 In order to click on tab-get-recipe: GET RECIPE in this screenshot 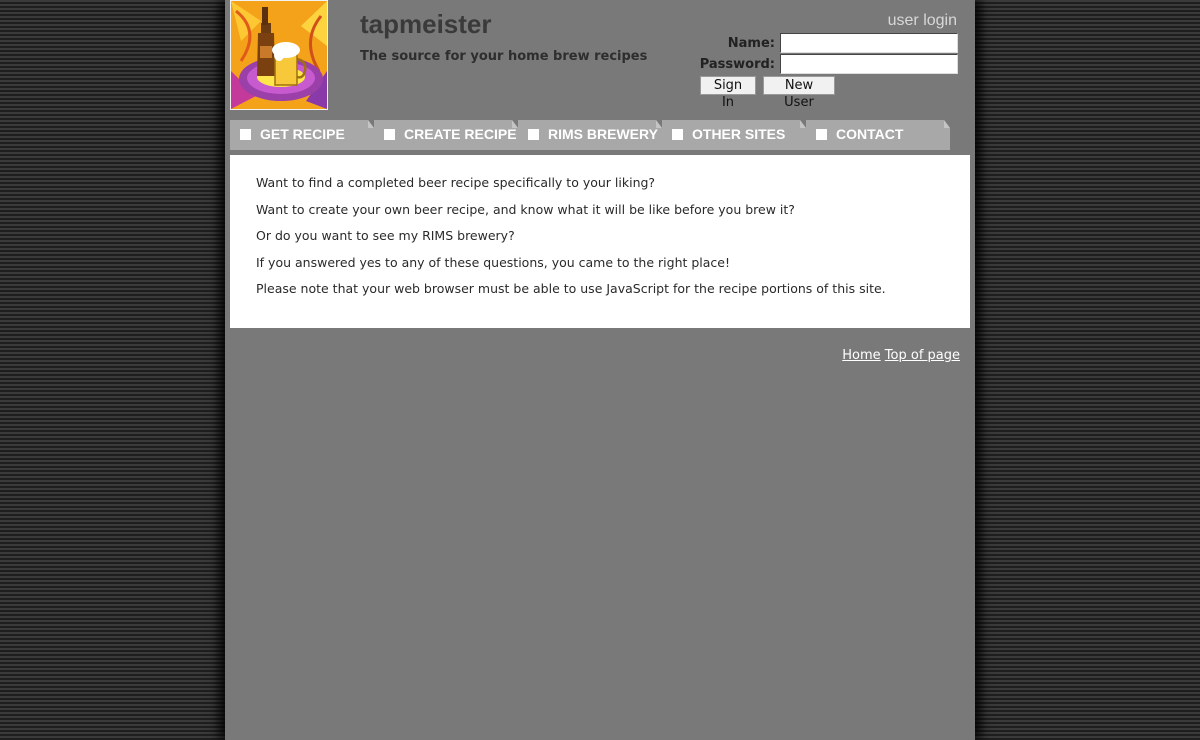, I will do `click(302, 135)`.